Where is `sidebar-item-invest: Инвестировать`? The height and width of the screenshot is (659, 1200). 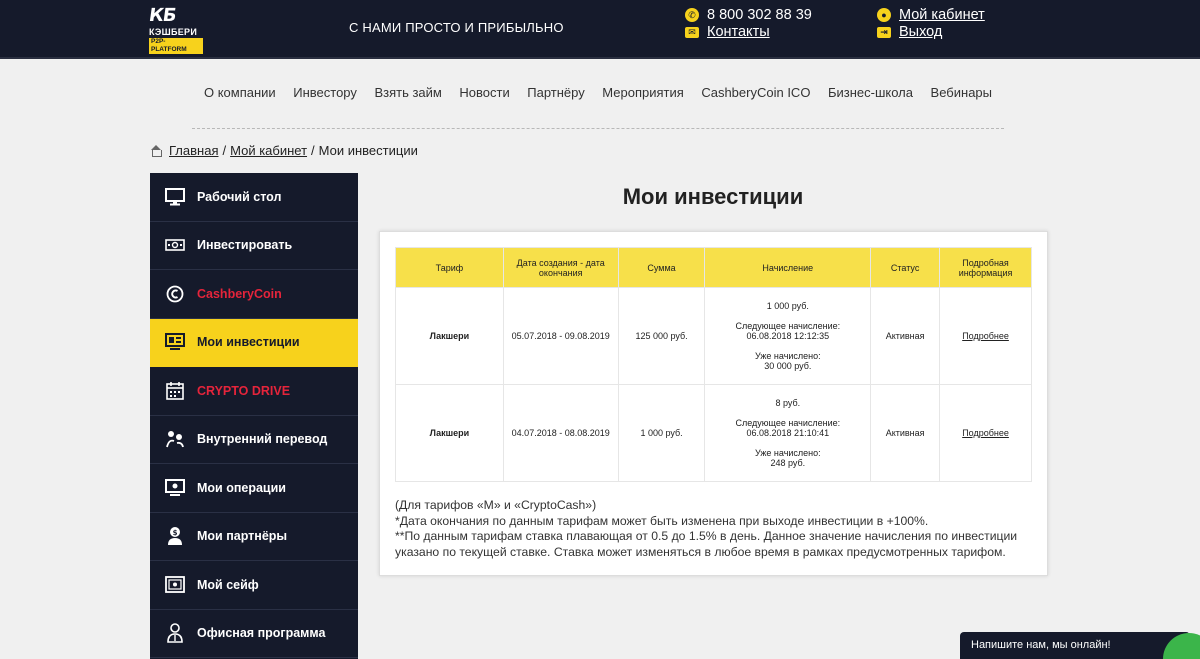 sidebar-item-invest: Инвестировать is located at coordinates (254, 246).